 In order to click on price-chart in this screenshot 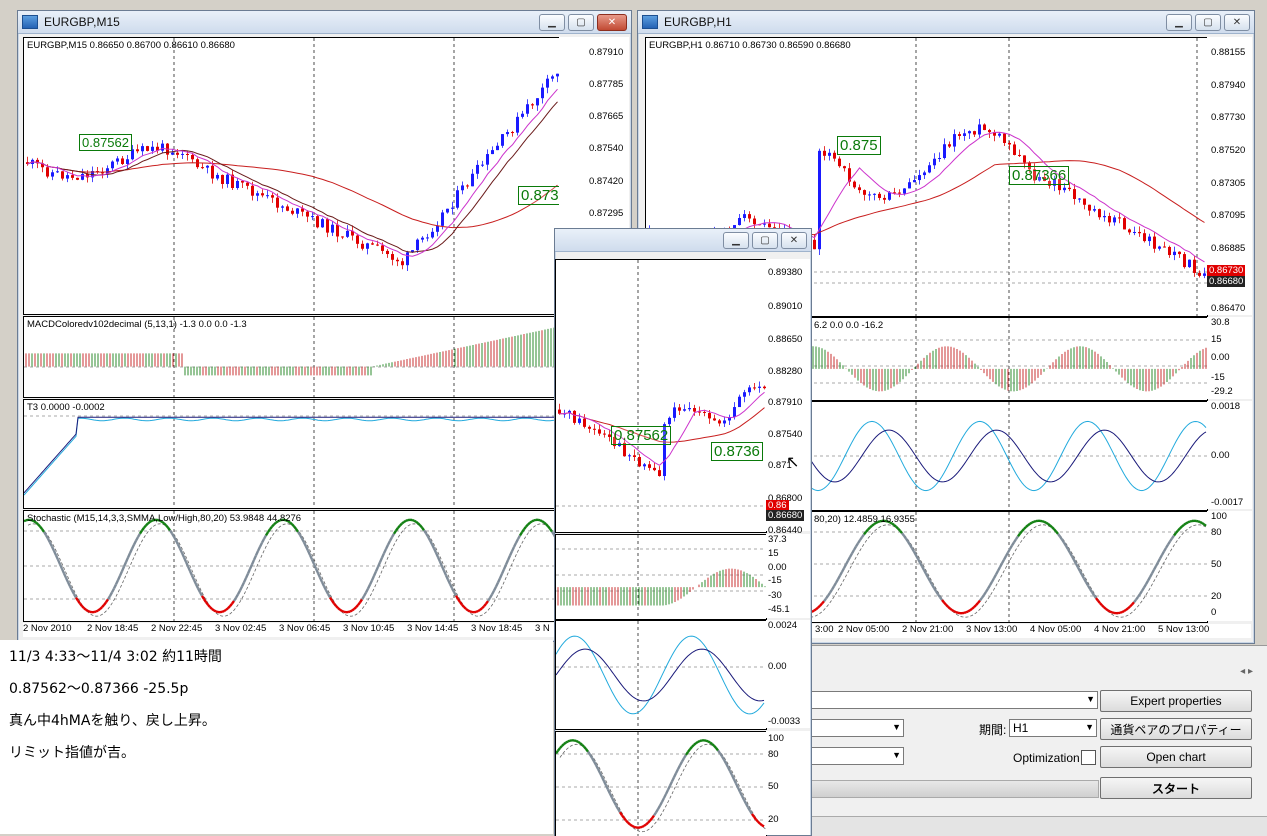, I will do `click(291, 176)`.